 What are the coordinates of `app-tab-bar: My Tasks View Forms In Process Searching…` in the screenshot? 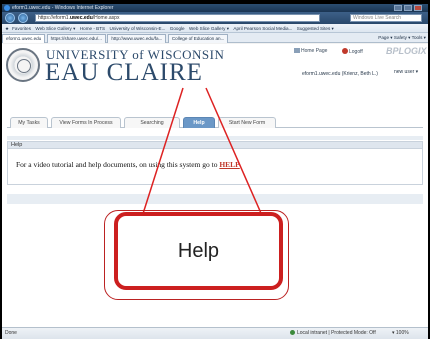 It's located at (215, 122).